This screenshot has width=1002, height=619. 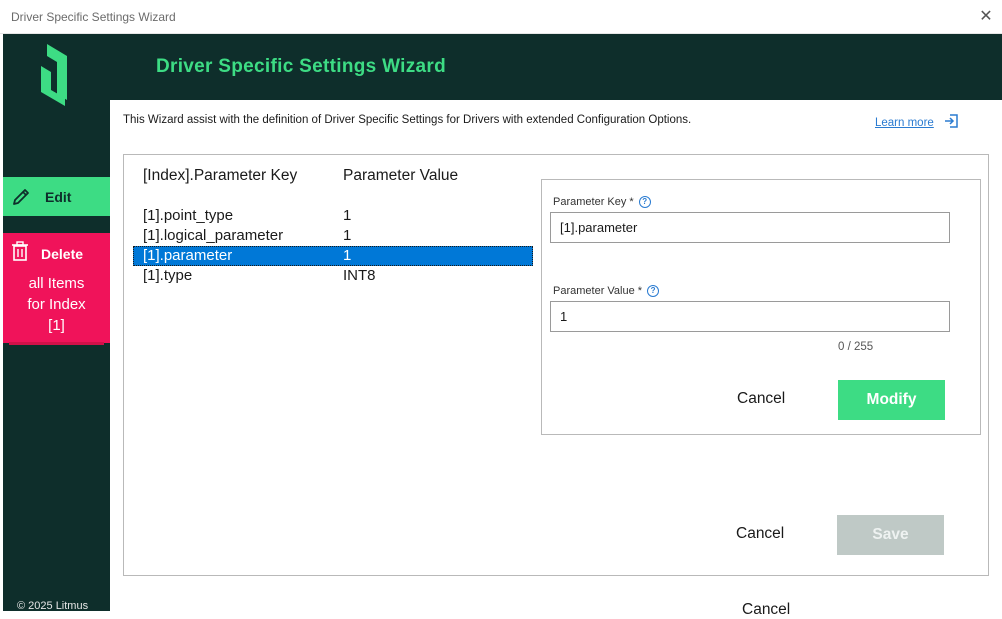 What do you see at coordinates (333, 256) in the screenshot?
I see `list-item-selected: [1].parameter 1` at bounding box center [333, 256].